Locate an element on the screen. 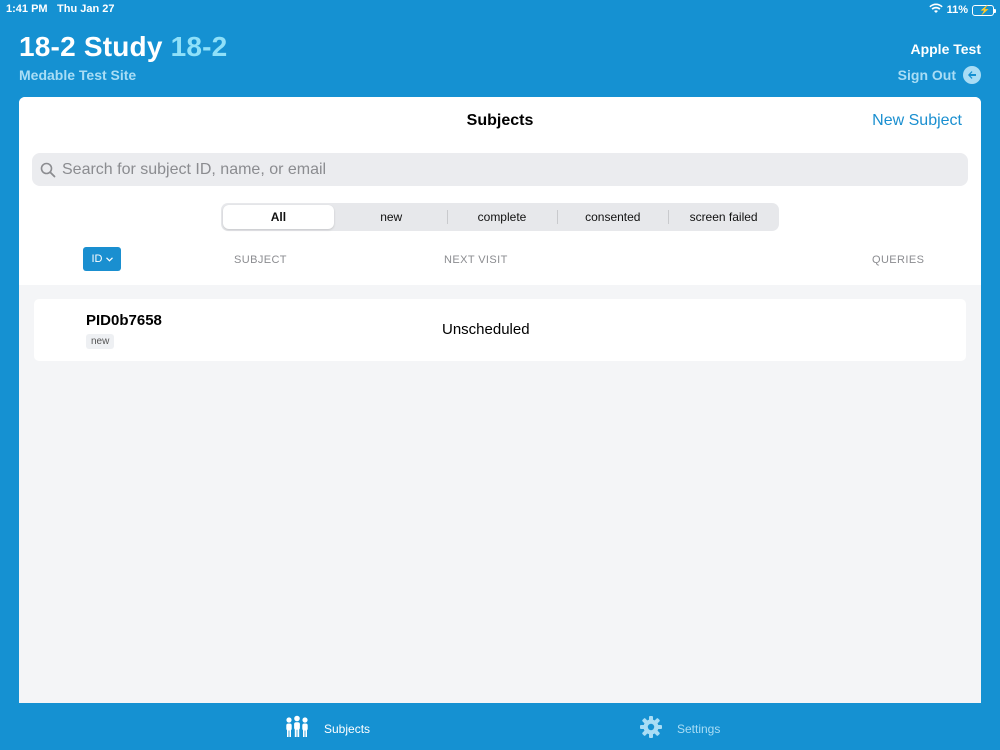 The width and height of the screenshot is (1000, 750). search-bar is located at coordinates (500, 169).